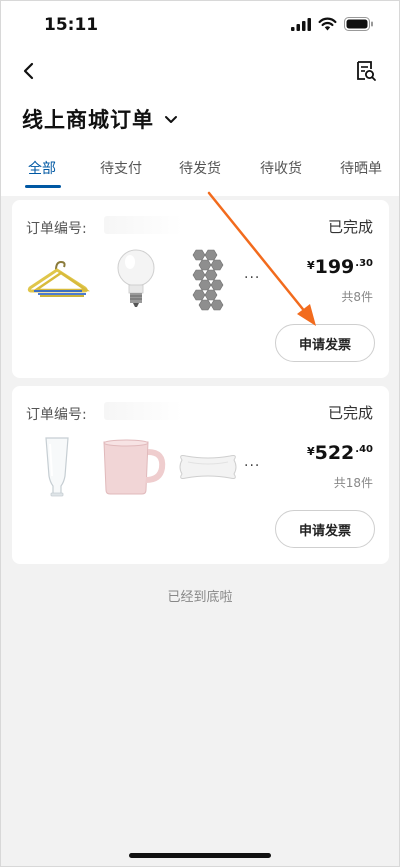 The image size is (400, 867). I want to click on status-time: 15:11, so click(71, 25).